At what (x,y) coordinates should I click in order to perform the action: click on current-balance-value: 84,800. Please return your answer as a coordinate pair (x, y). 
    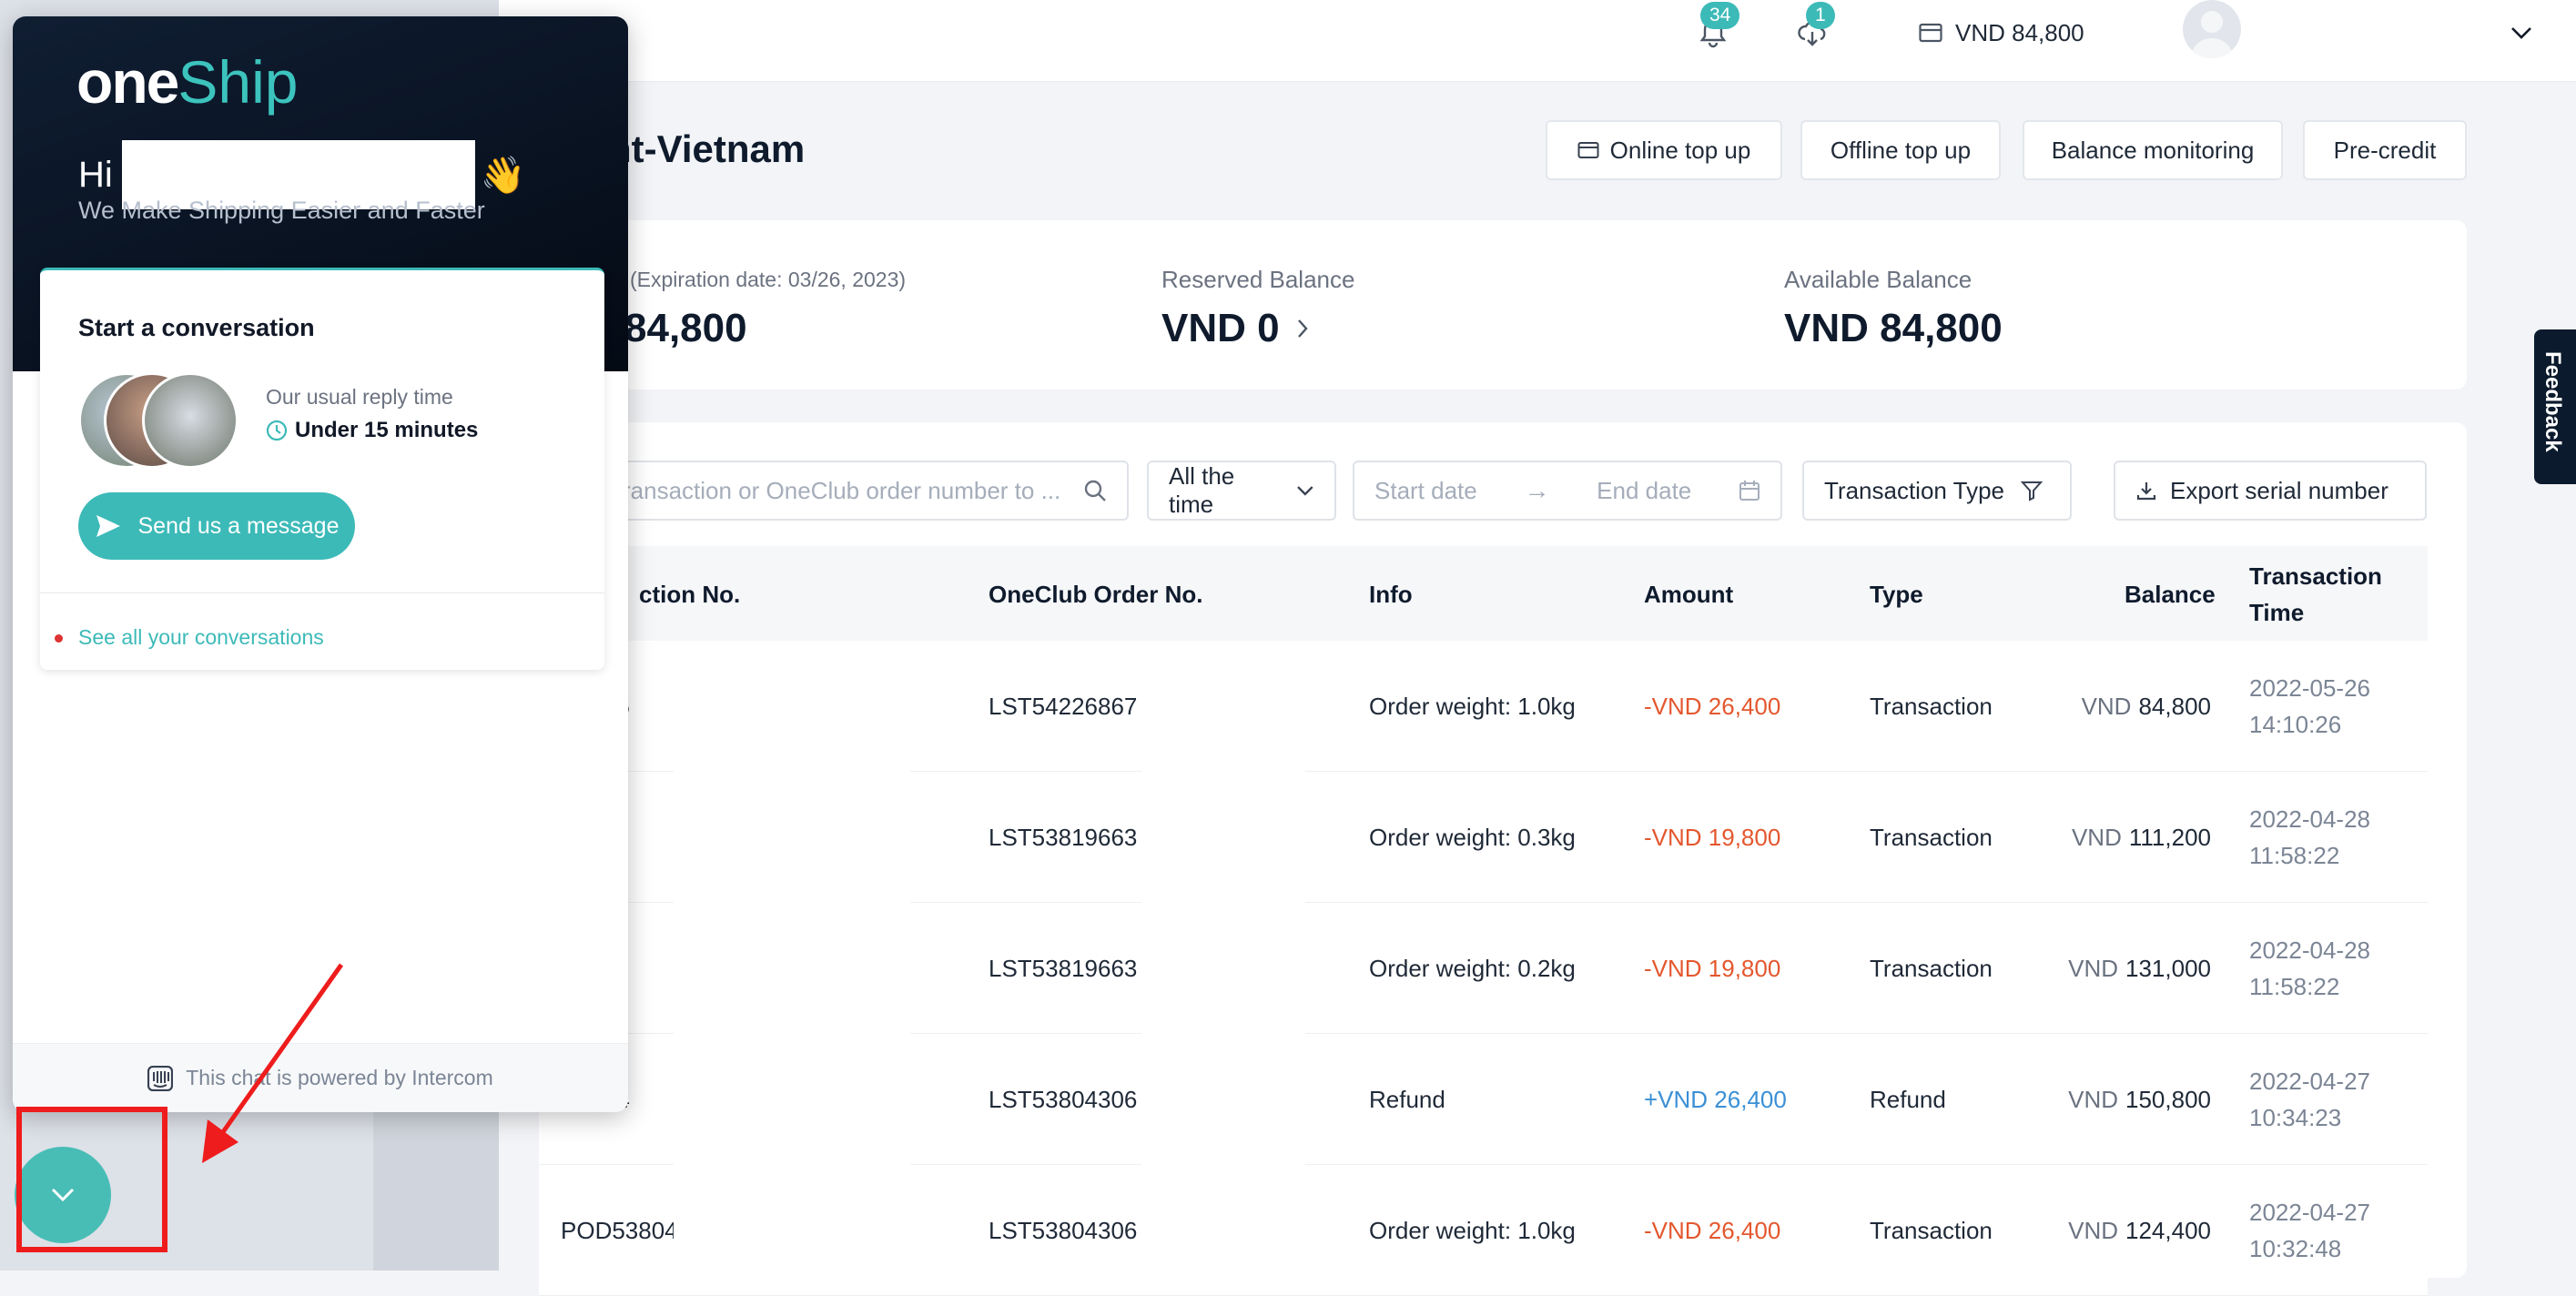
    Looking at the image, I should click on (685, 328).